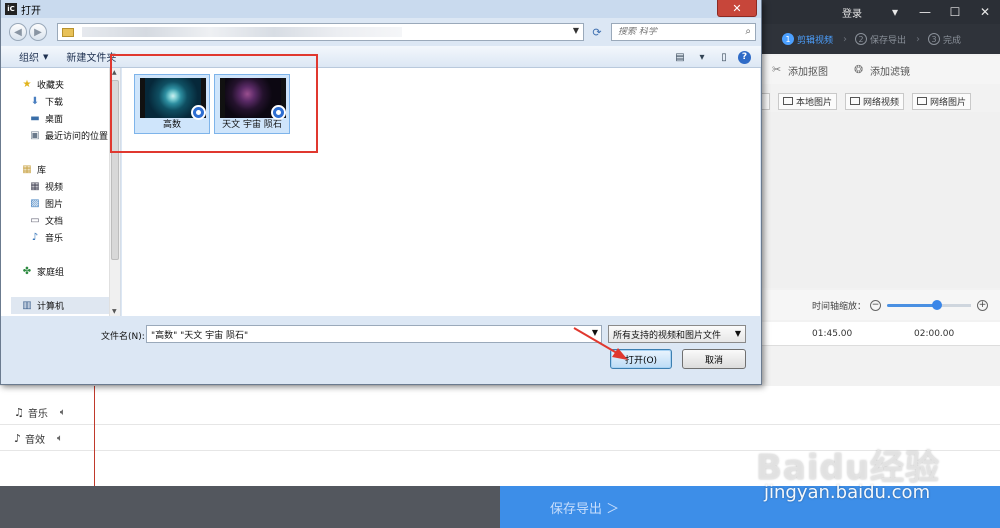 This screenshot has width=1000, height=528. Describe the element at coordinates (35, 118) in the screenshot. I see `desktop-icon: ▬` at that location.